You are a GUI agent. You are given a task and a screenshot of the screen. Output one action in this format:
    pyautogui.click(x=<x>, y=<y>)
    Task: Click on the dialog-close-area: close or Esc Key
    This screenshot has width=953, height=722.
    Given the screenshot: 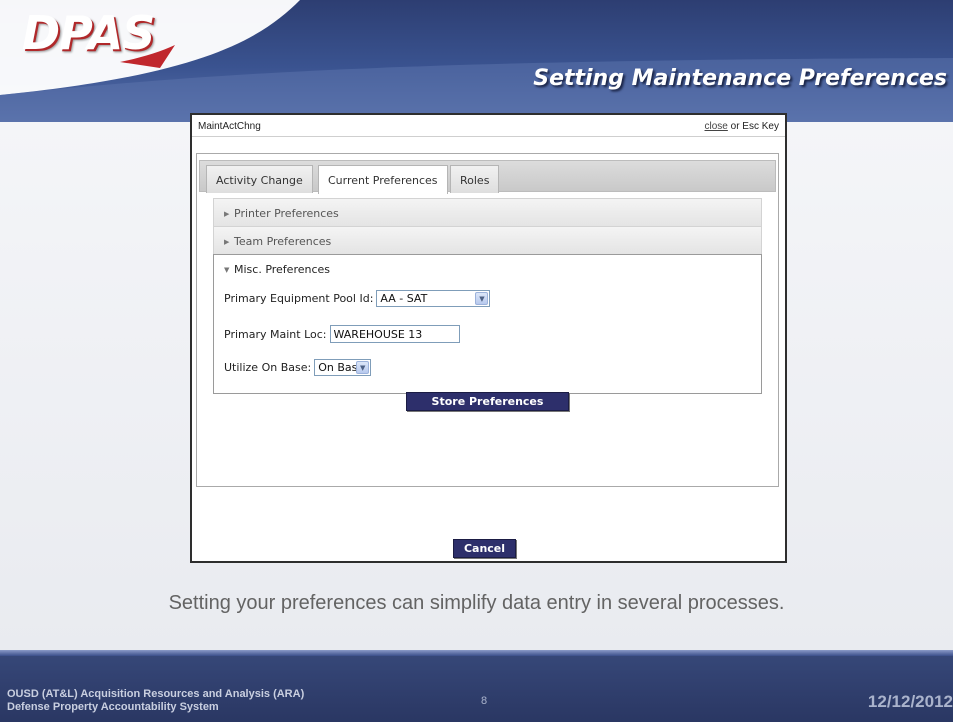 What is the action you would take?
    pyautogui.click(x=742, y=126)
    